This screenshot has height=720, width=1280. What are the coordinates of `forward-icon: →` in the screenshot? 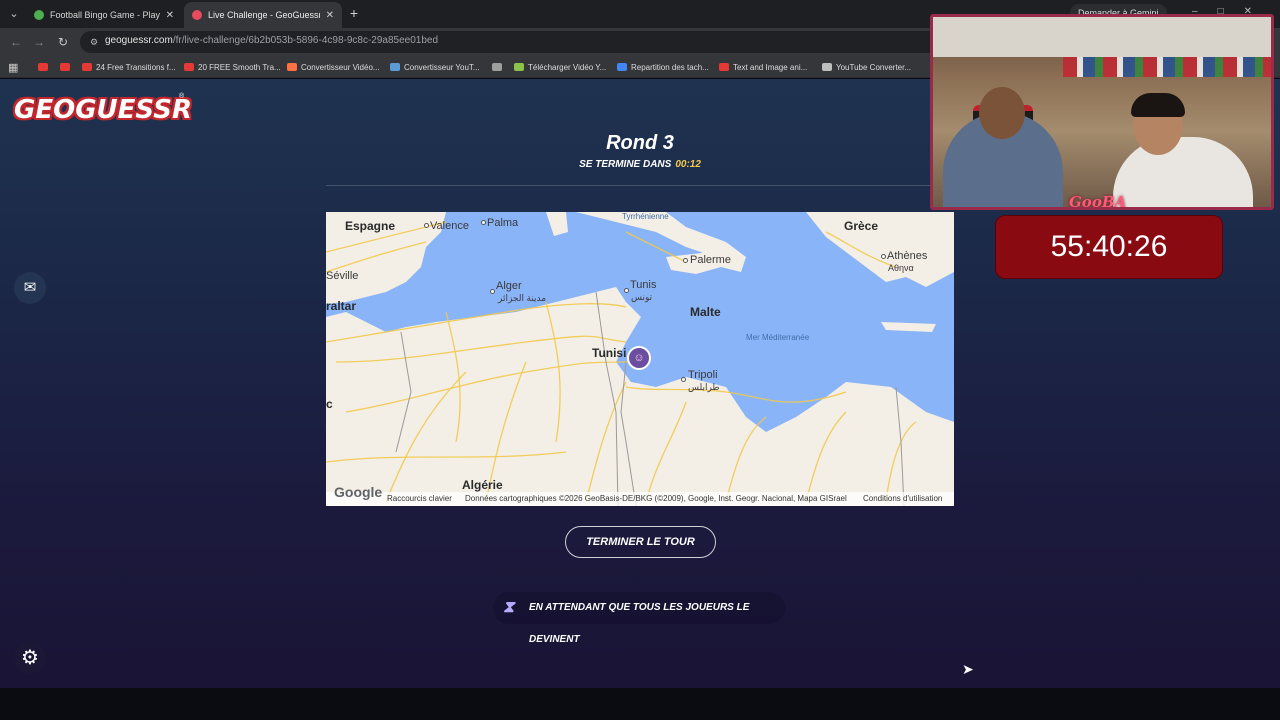 It's located at (39, 42).